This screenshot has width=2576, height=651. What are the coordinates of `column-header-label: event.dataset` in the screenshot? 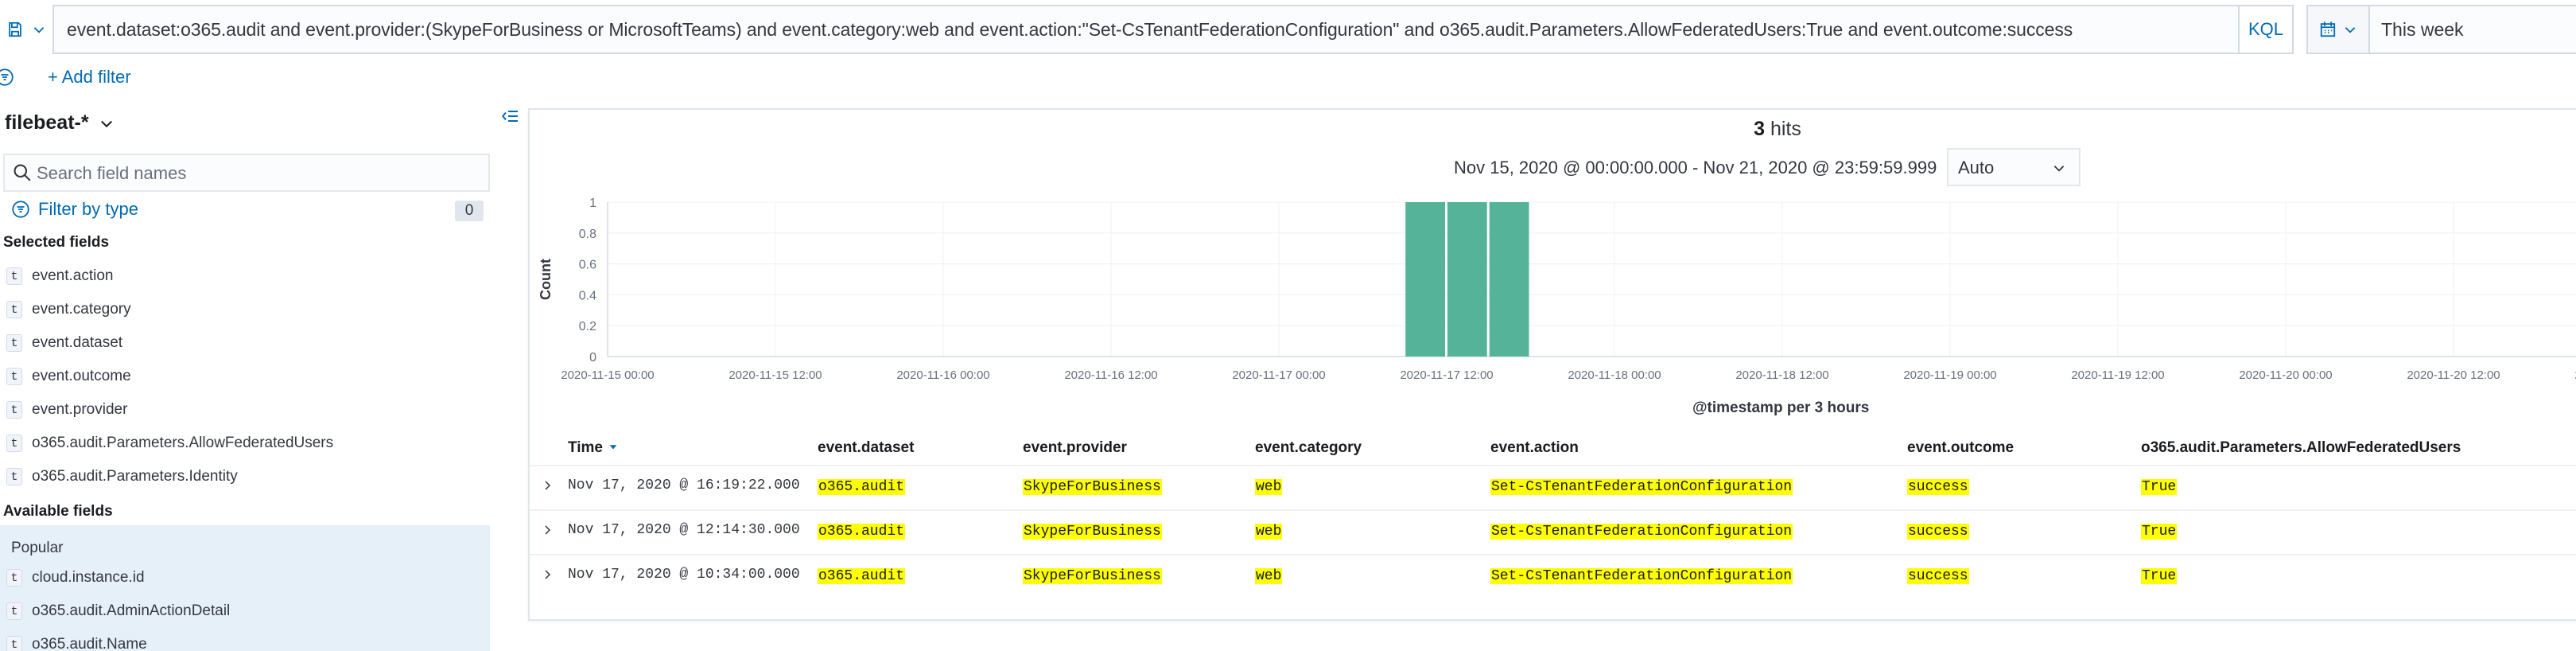 It's located at (866, 447).